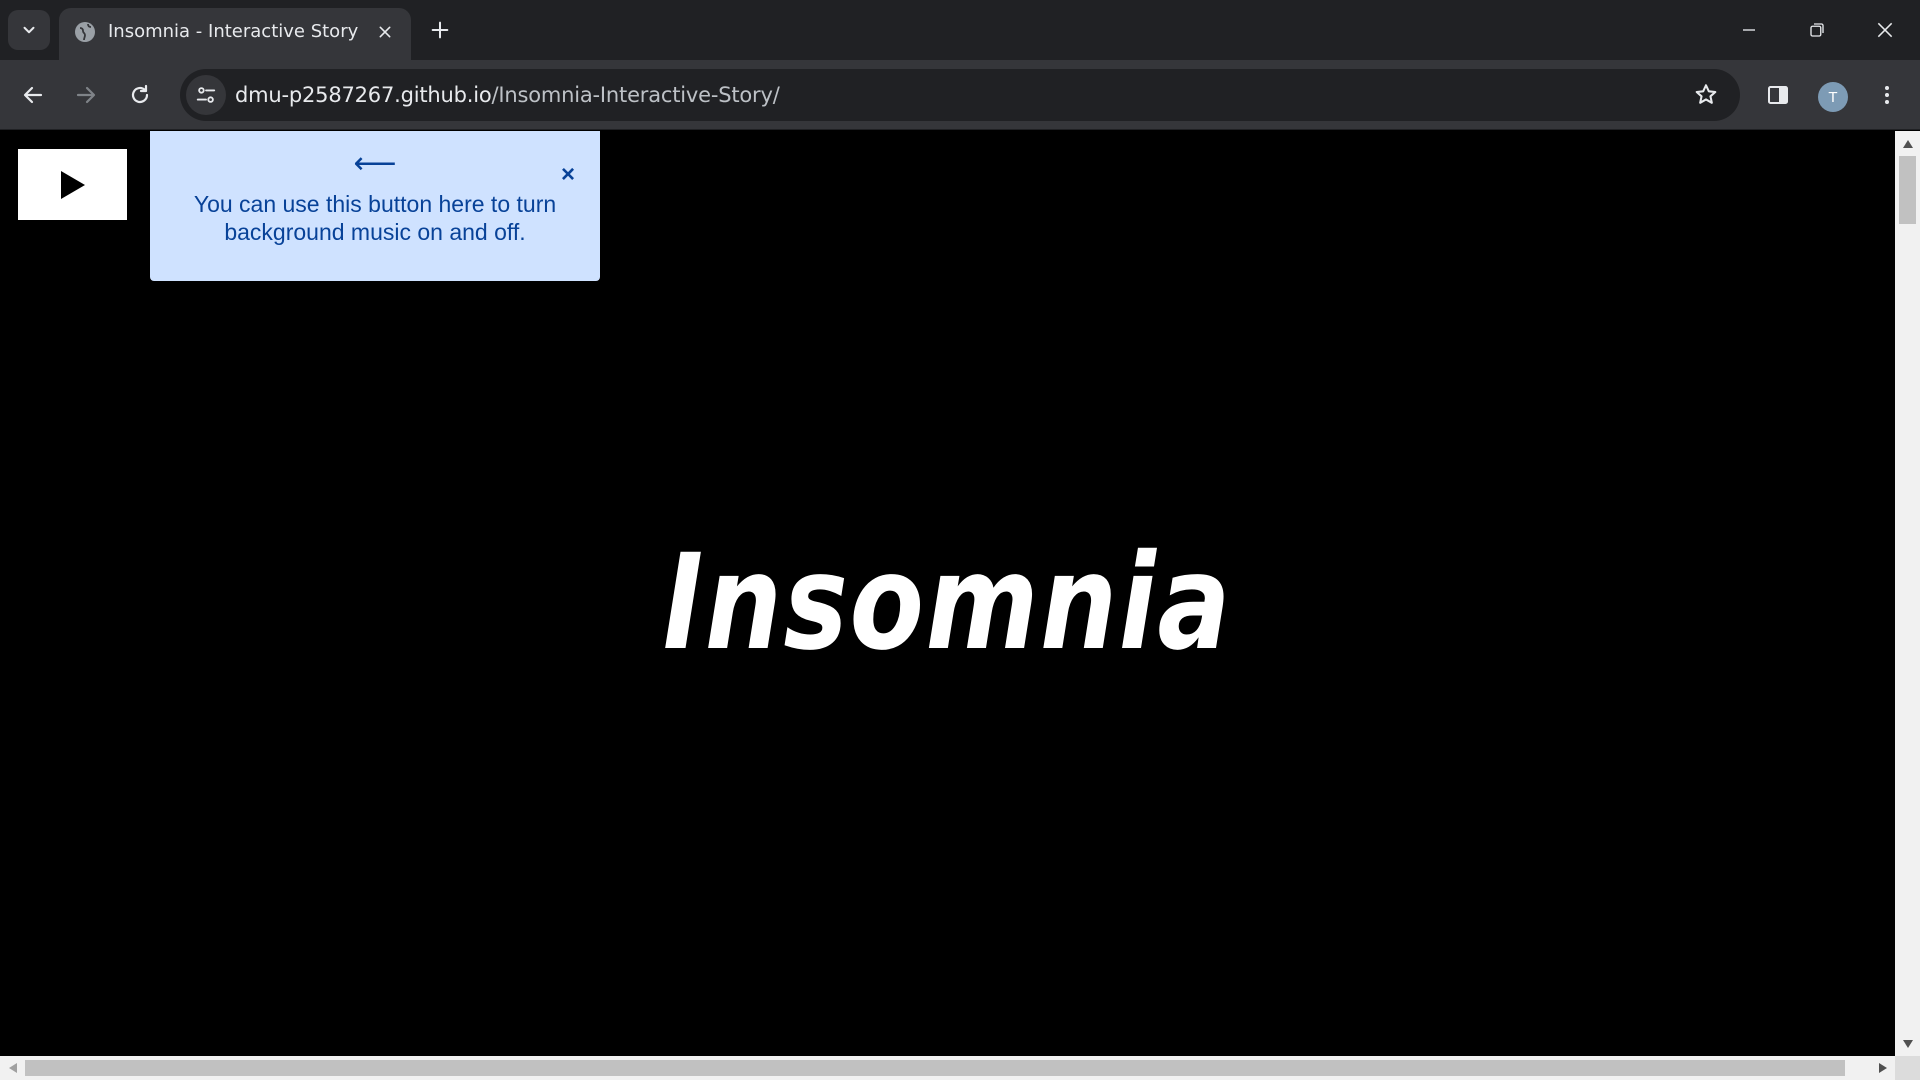 This screenshot has width=1920, height=1080. I want to click on url-path: /Insomnia-Interactive-Story/, so click(635, 95).